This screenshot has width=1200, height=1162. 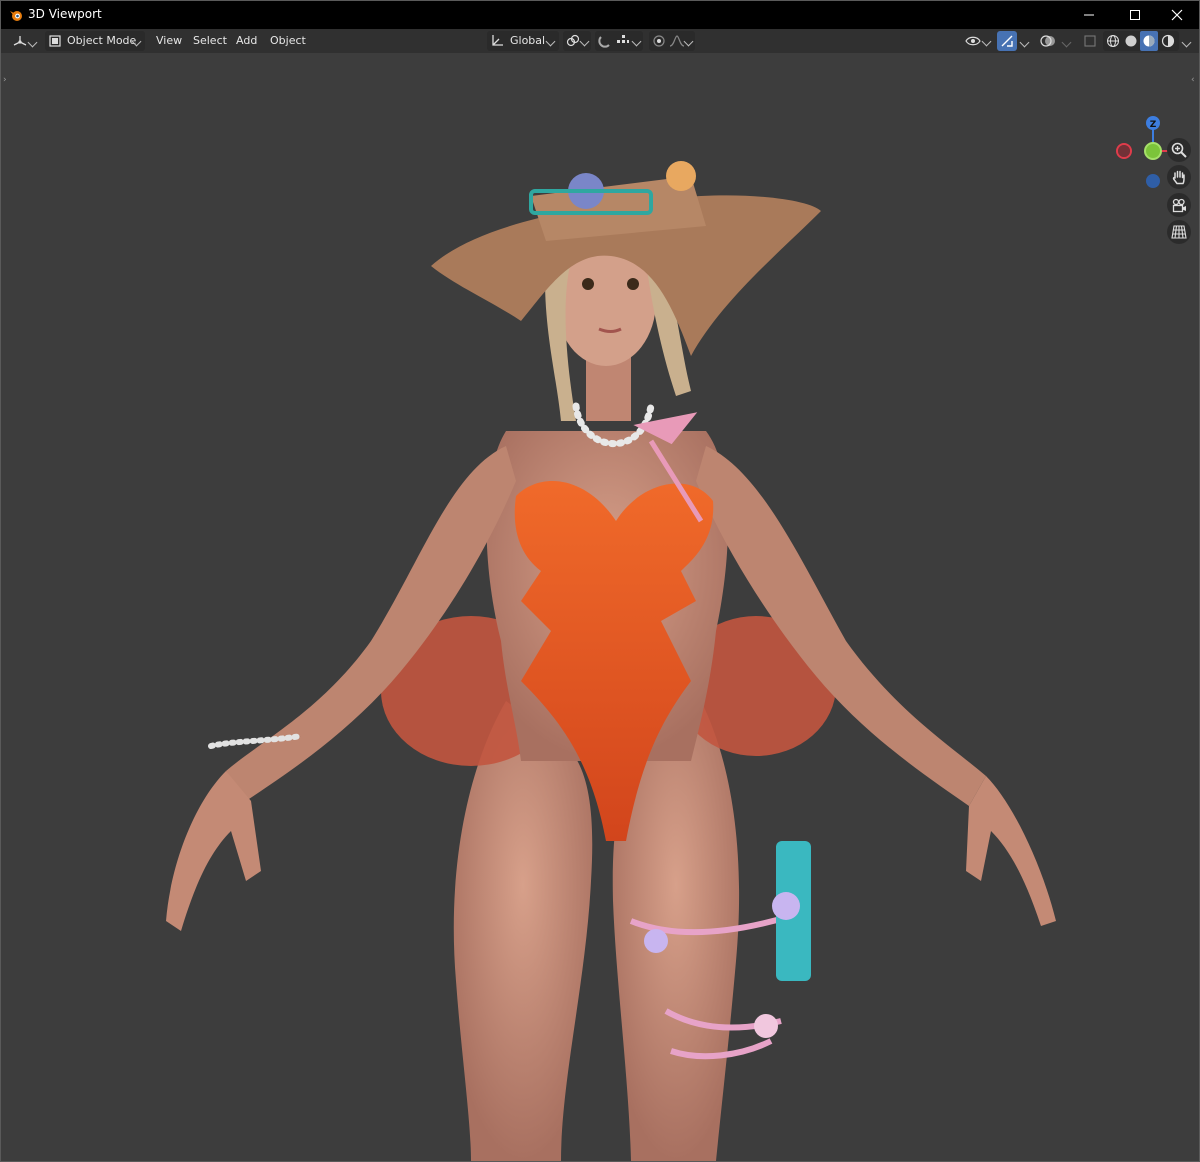 I want to click on material-shading-active, so click(x=1149, y=41).